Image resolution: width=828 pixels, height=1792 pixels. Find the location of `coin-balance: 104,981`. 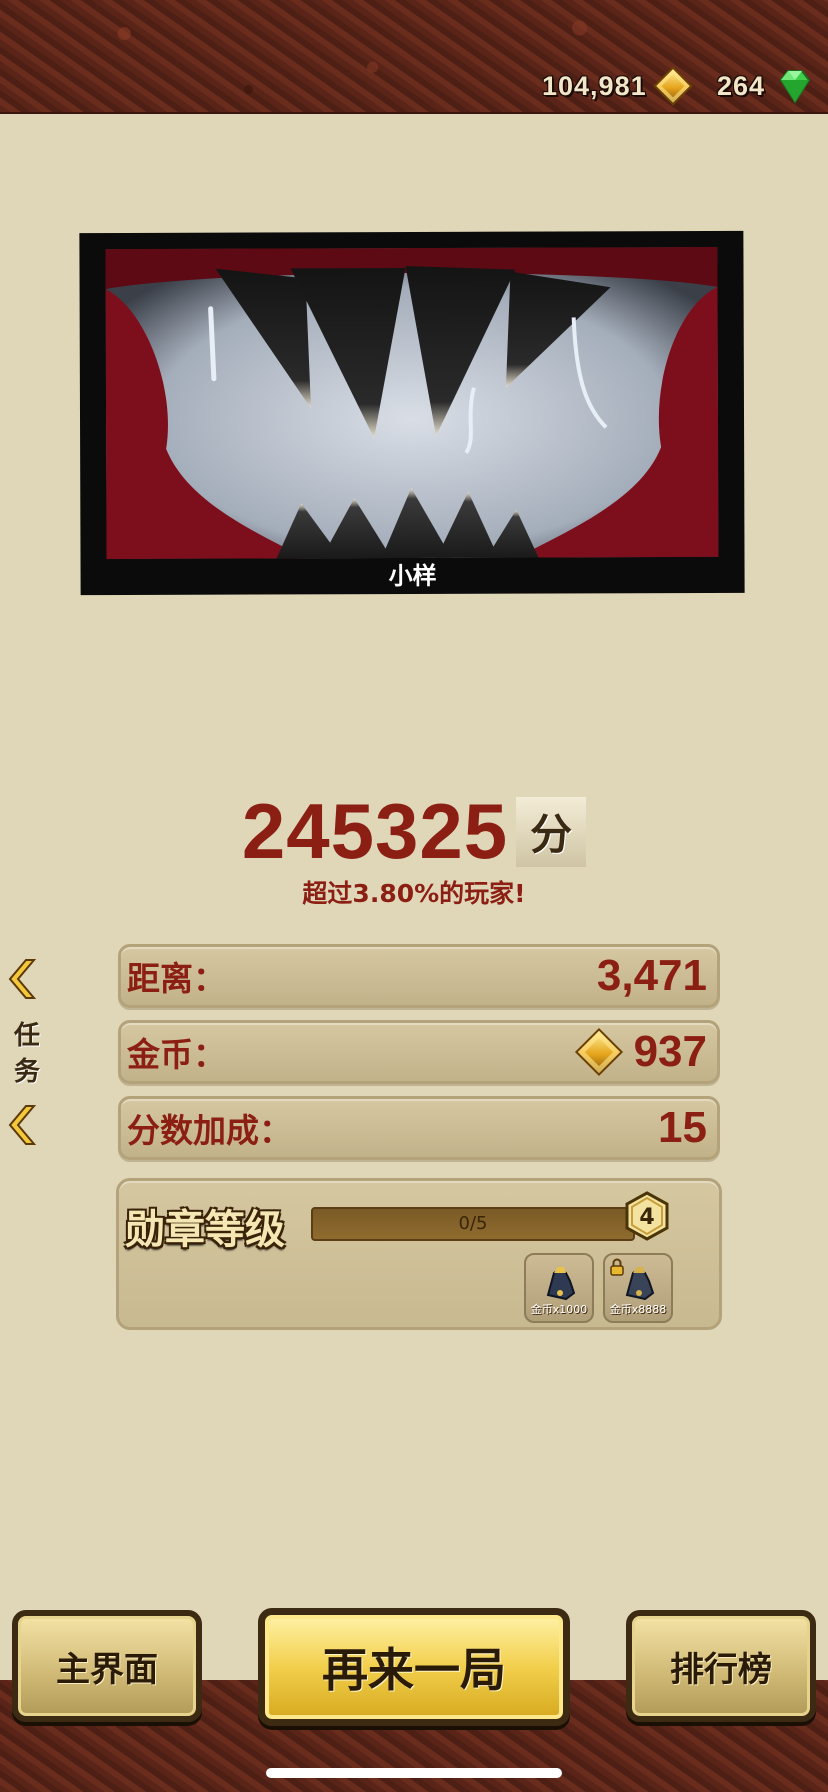

coin-balance: 104,981 is located at coordinates (617, 86).